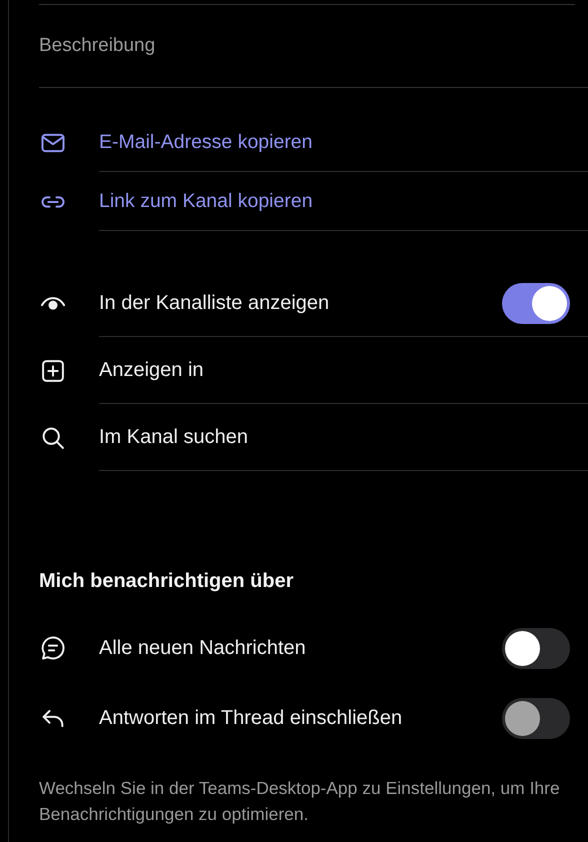 Image resolution: width=588 pixels, height=842 pixels. Describe the element at coordinates (206, 201) in the screenshot. I see `action-link: Link zum Kanal kopieren` at that location.